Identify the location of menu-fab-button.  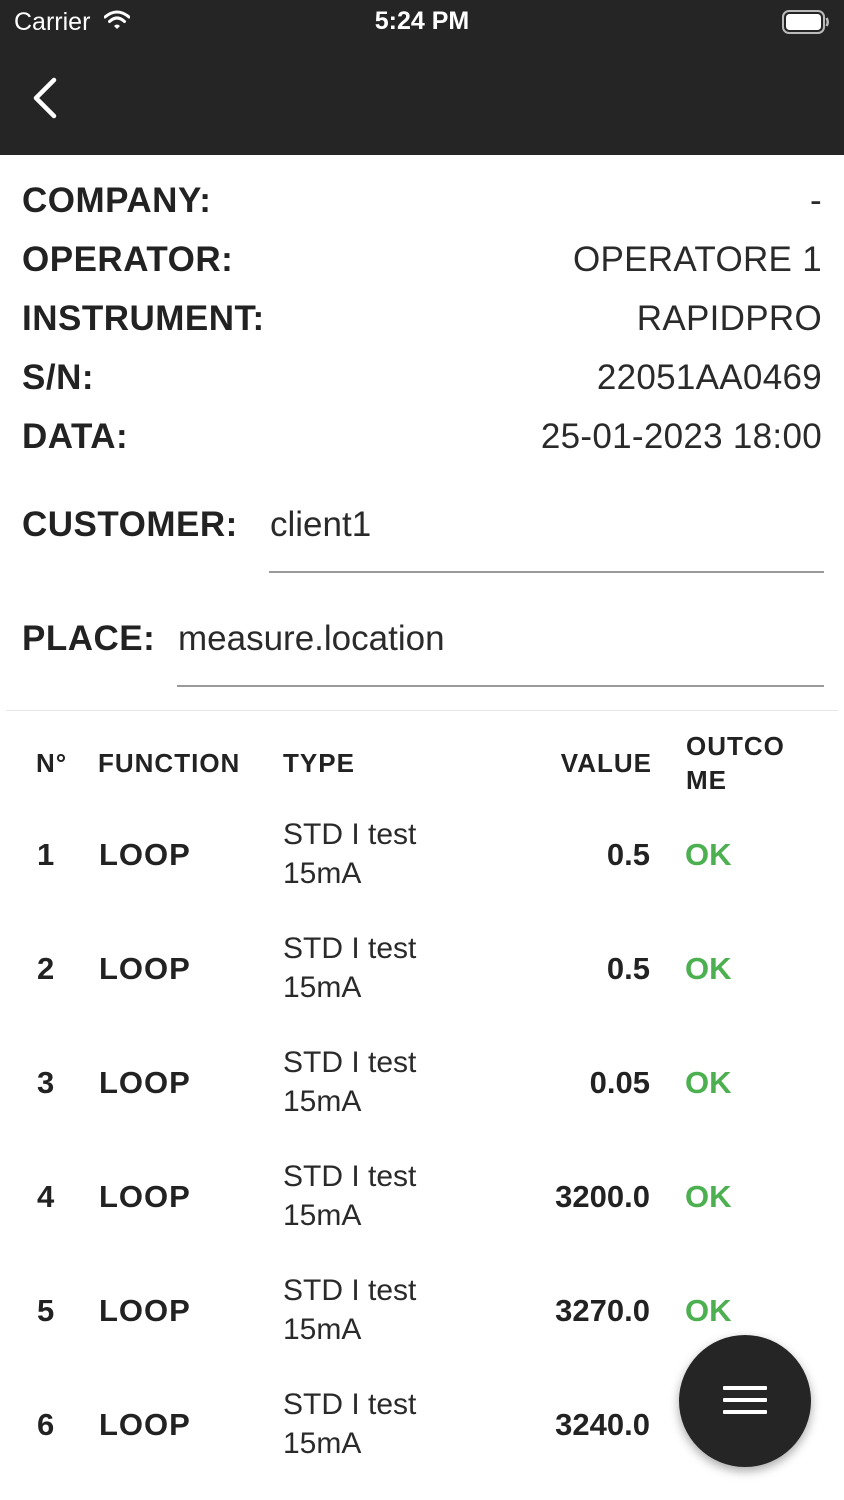
(745, 1401).